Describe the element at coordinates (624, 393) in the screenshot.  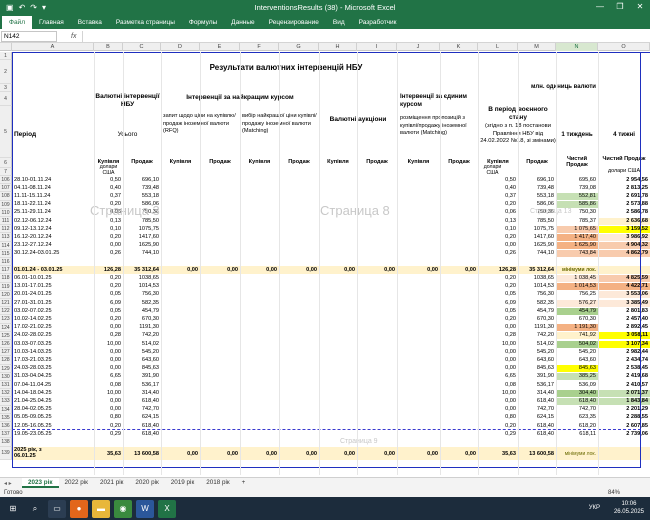
I see `cell-o: 2 071,37` at that location.